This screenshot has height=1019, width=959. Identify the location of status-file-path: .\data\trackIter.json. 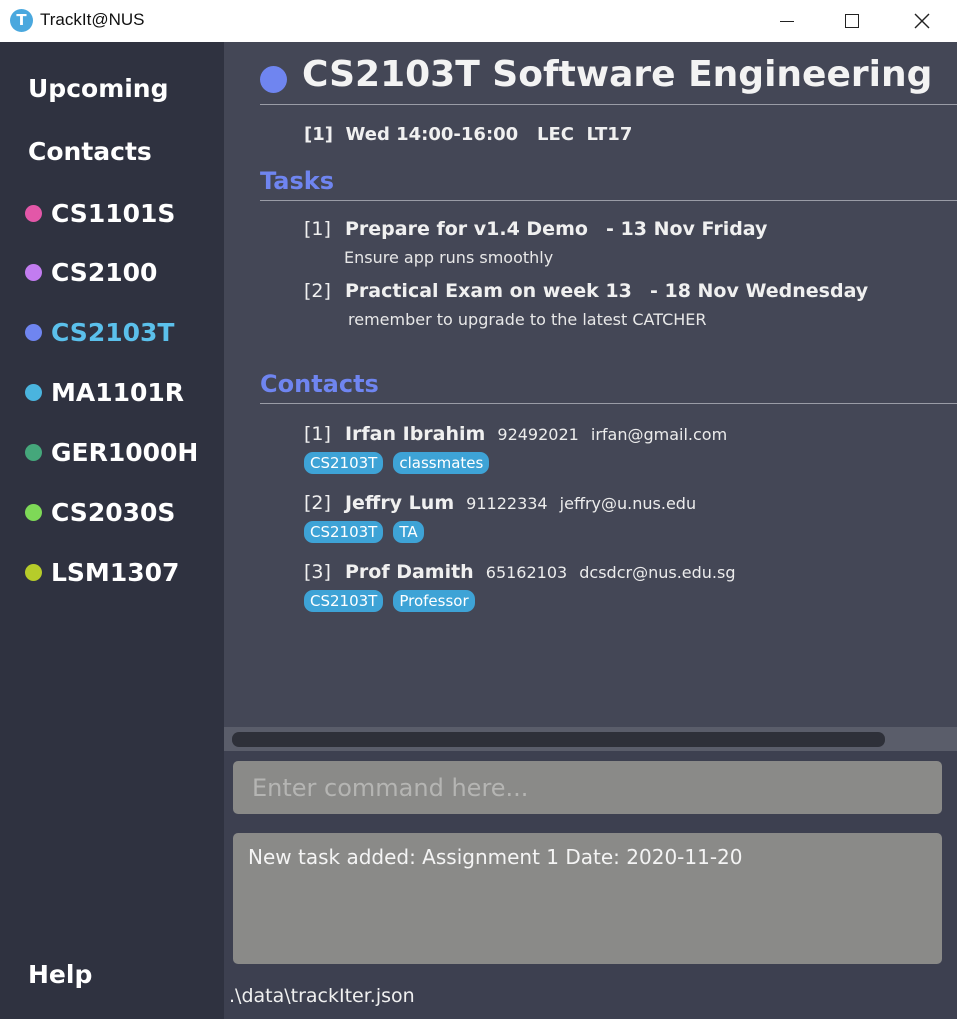
(322, 996).